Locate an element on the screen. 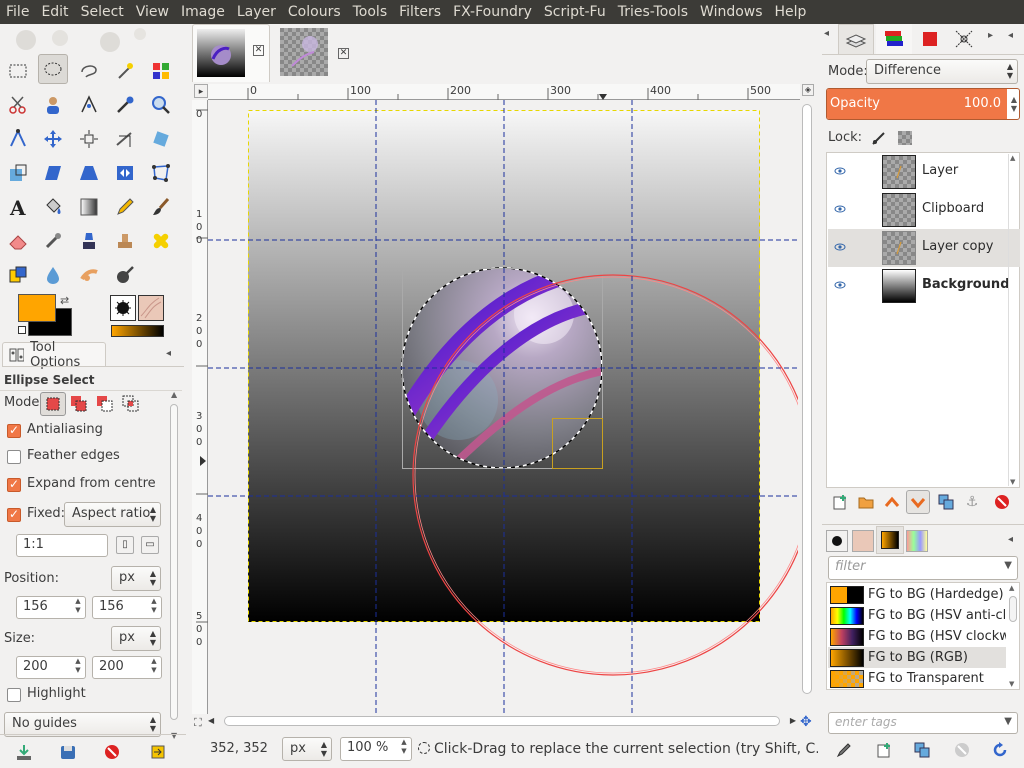 This screenshot has height=768, width=1024. select-by-color-tool-icon is located at coordinates (161, 71).